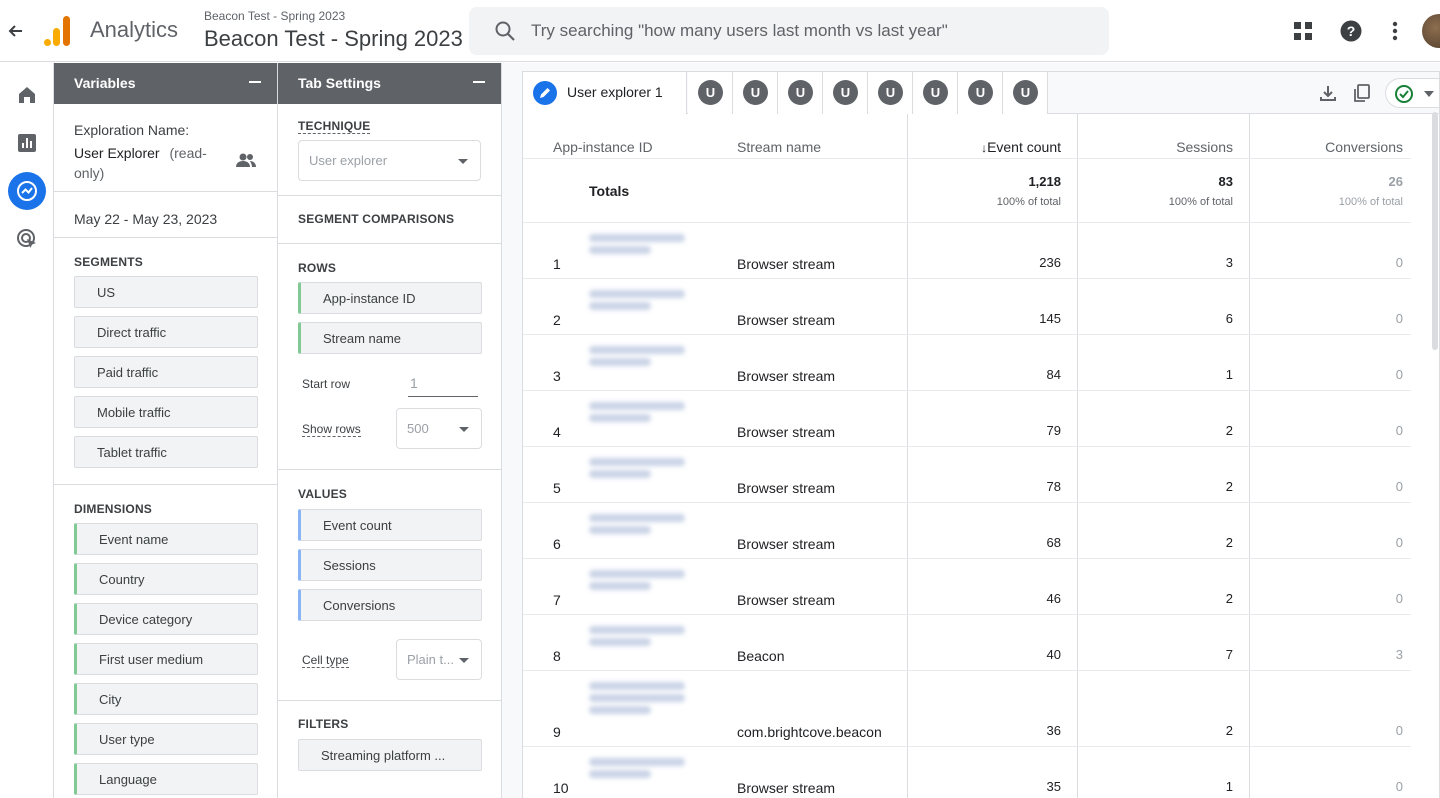 The width and height of the screenshot is (1440, 798). I want to click on tab-user-6: U, so click(935, 93).